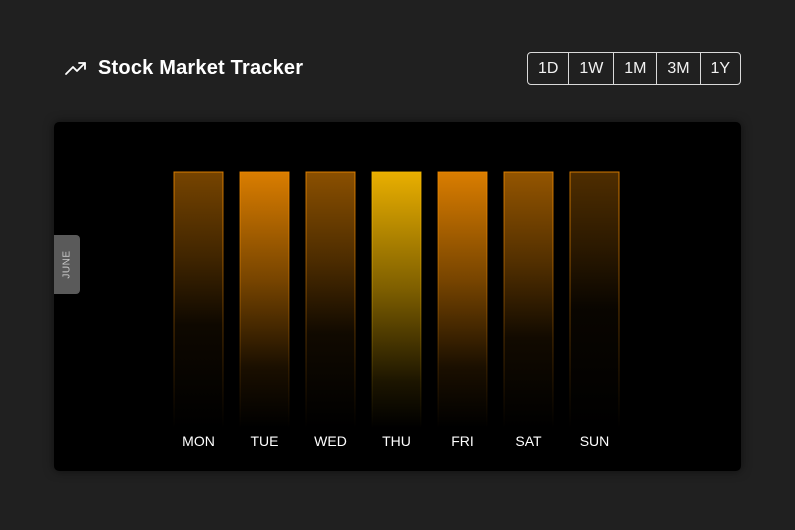 The width and height of the screenshot is (795, 530). What do you see at coordinates (720, 68) in the screenshot?
I see `range-button-1y: 1Y` at bounding box center [720, 68].